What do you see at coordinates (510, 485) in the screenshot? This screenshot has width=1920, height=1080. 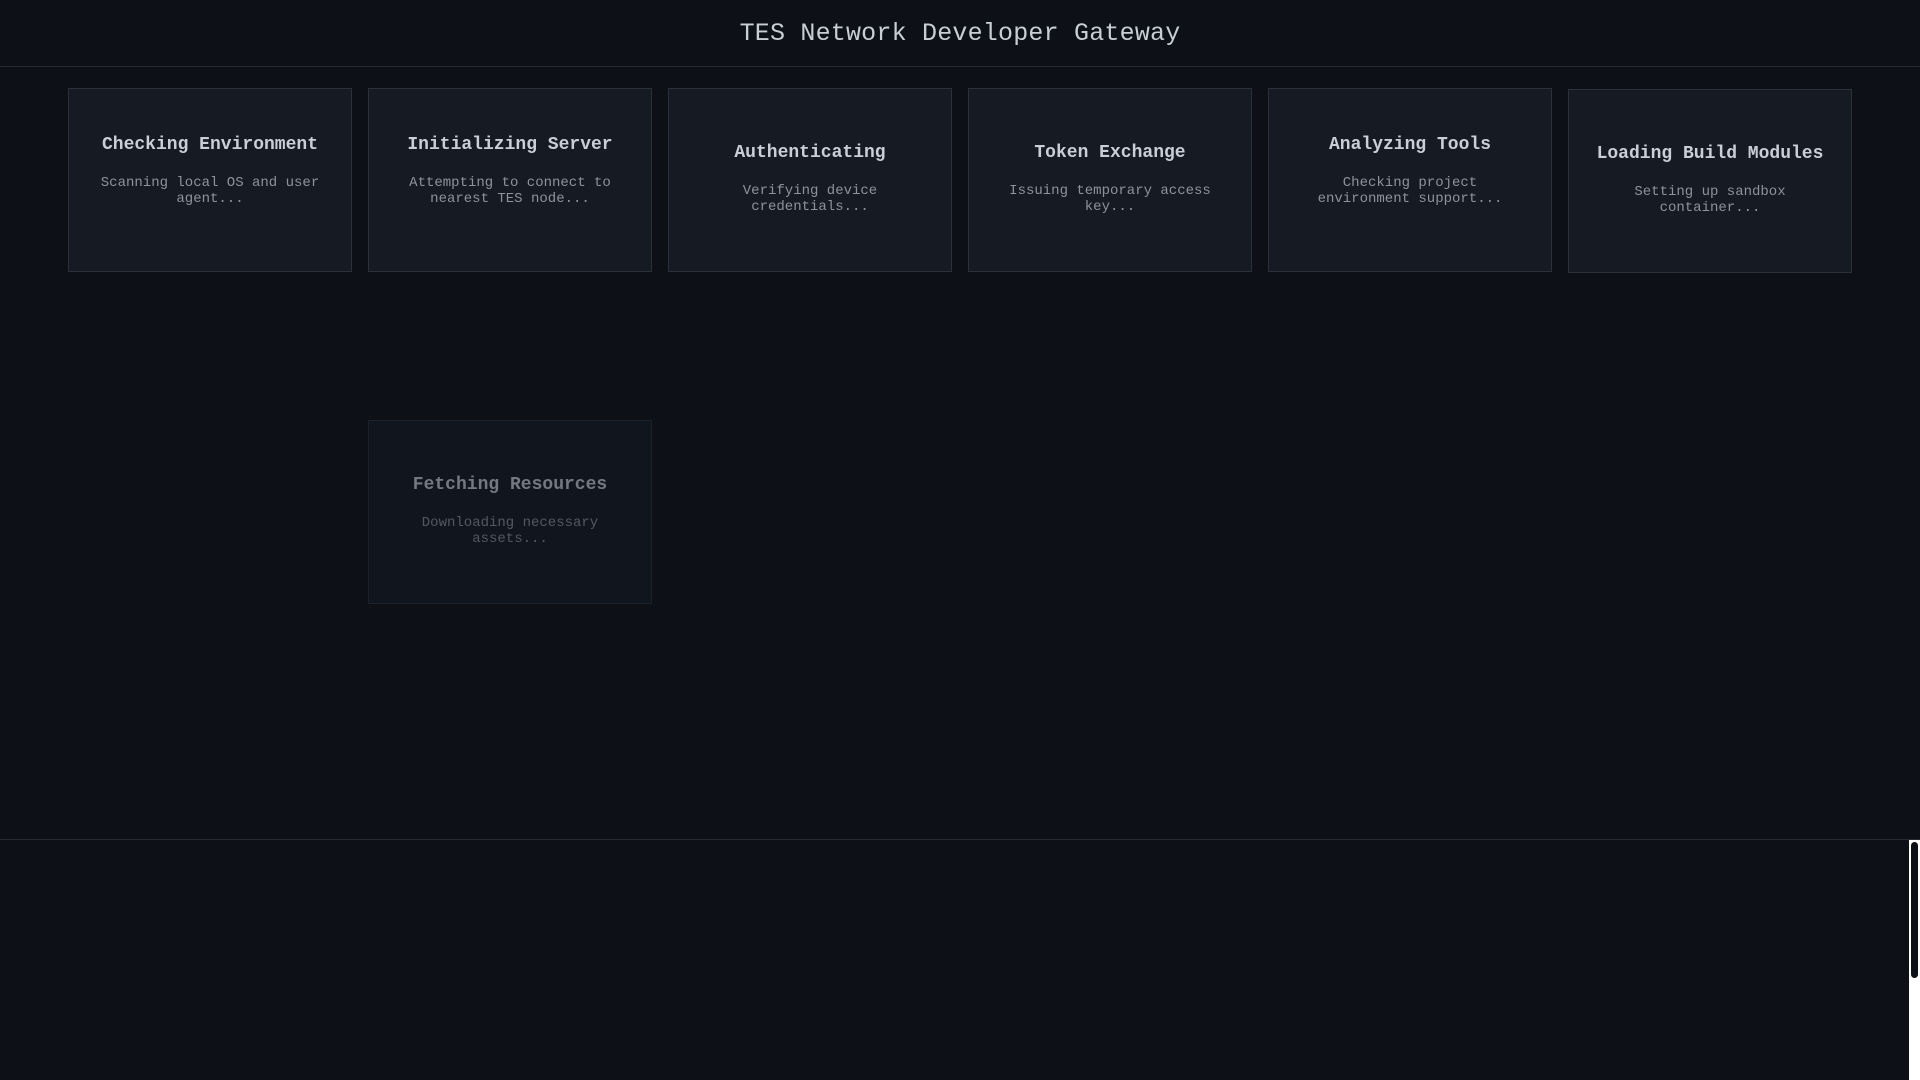 I see `card-title: Fetching Resources` at bounding box center [510, 485].